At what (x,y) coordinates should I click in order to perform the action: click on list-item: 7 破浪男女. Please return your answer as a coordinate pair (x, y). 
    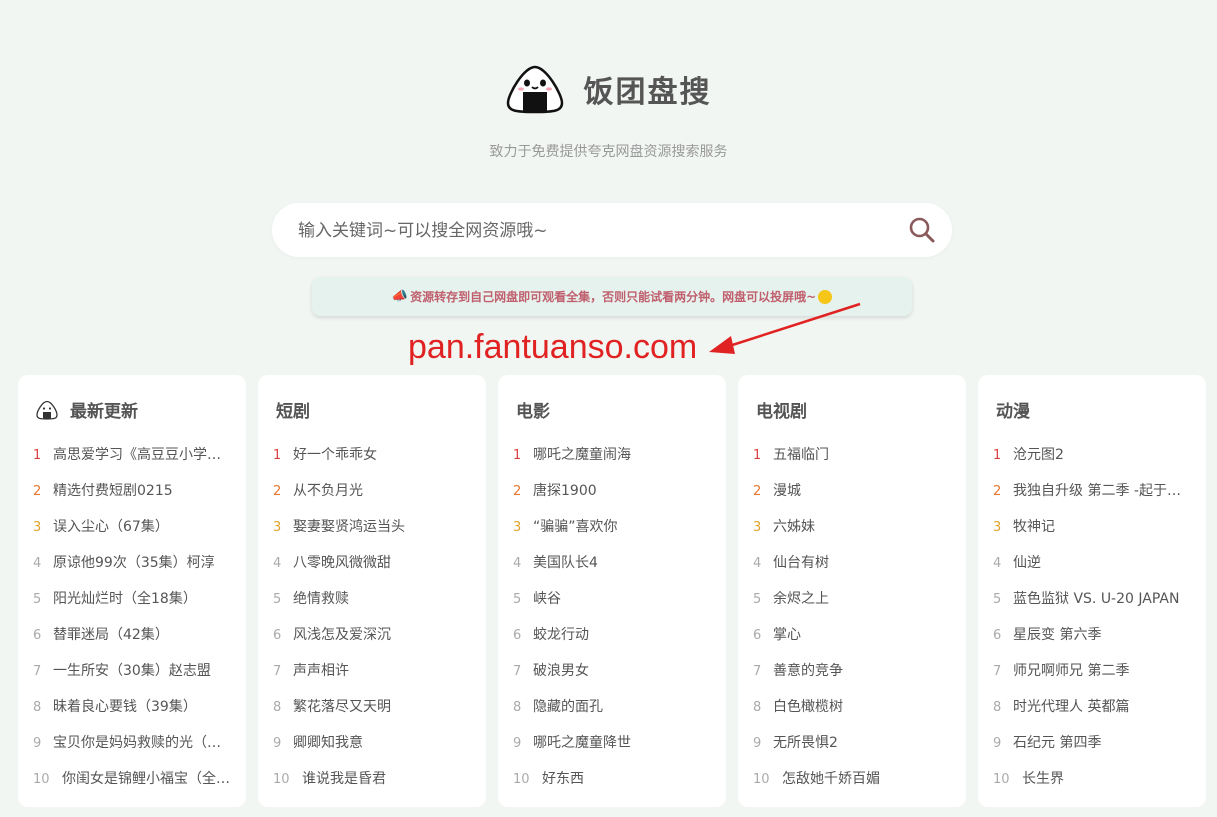
    Looking at the image, I should click on (612, 671).